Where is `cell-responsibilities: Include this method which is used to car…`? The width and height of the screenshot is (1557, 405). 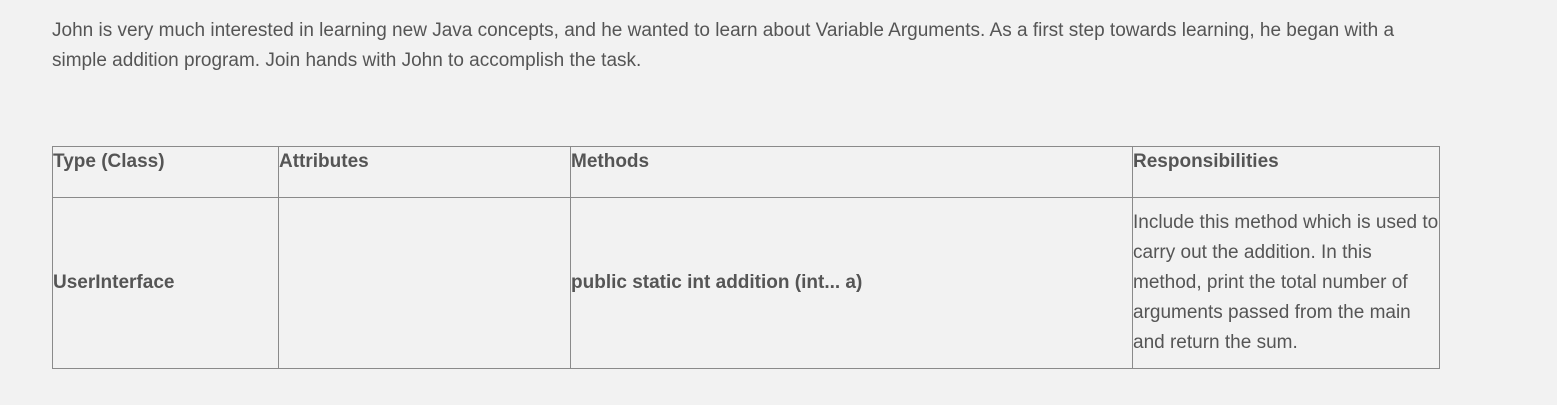
cell-responsibilities: Include this method which is used to car… is located at coordinates (1286, 283).